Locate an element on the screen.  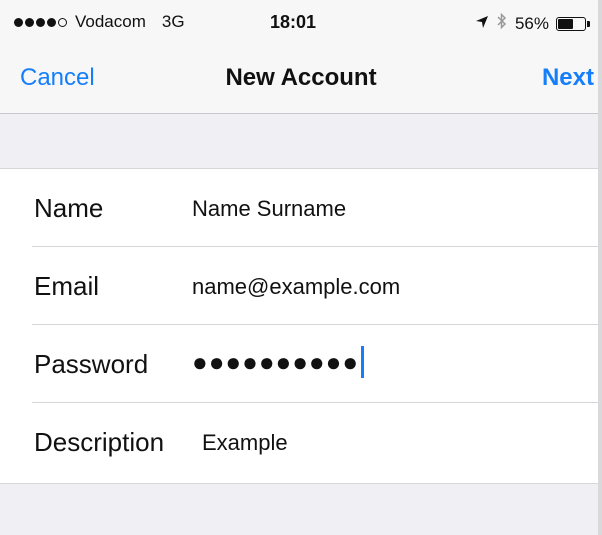
battery-percent: 56% is located at coordinates (531, 23).